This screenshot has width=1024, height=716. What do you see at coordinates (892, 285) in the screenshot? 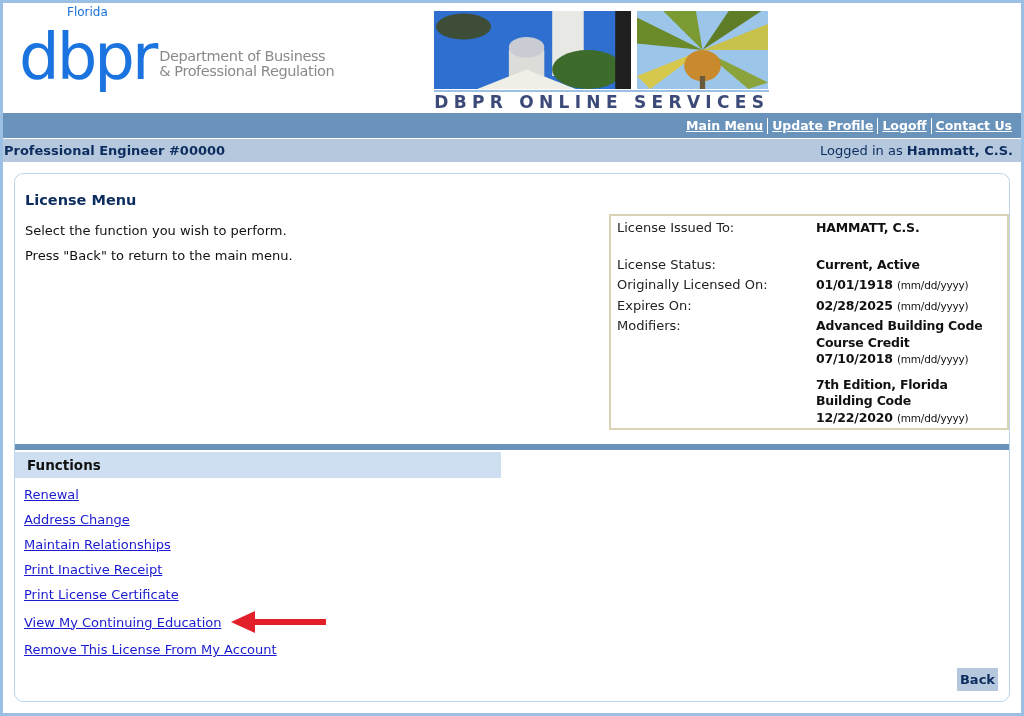
I see `date-value: 01/01/1918 (mm/dd/yyyy)` at bounding box center [892, 285].